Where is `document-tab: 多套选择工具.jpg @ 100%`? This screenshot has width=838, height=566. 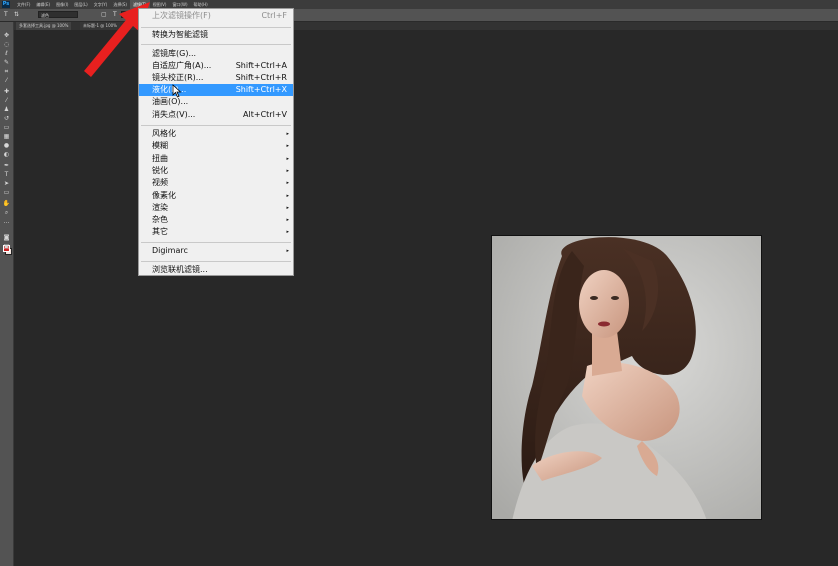
document-tab: 多套选择工具.jpg @ 100% is located at coordinates (44, 26).